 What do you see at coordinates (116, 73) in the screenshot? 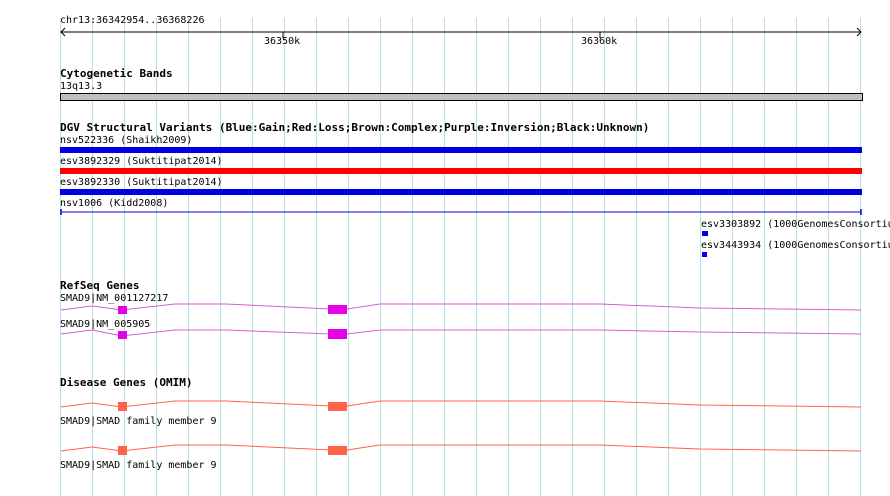
I see `cytogenetic-title: Cytogenetic Bands` at bounding box center [116, 73].